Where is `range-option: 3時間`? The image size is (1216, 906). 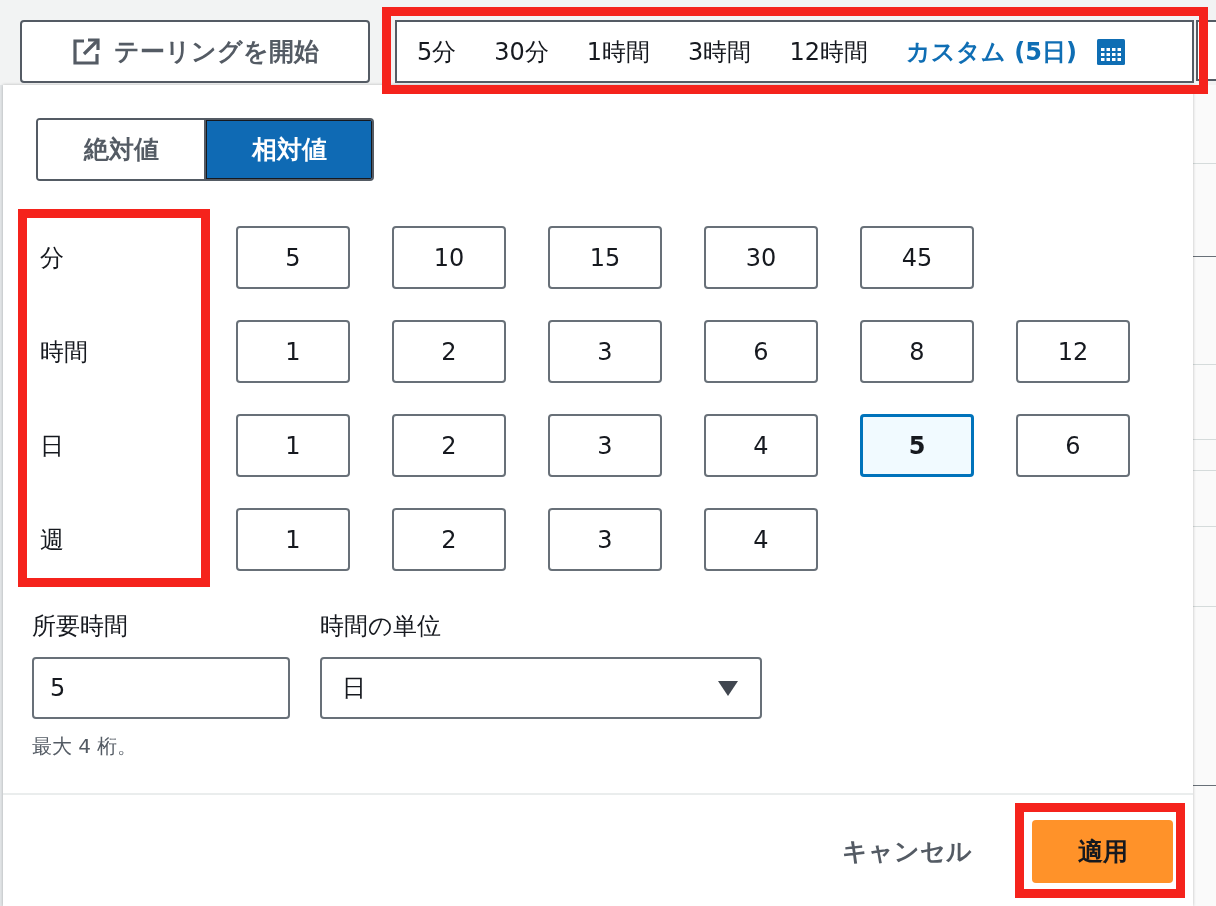 range-option: 3時間 is located at coordinates (720, 51).